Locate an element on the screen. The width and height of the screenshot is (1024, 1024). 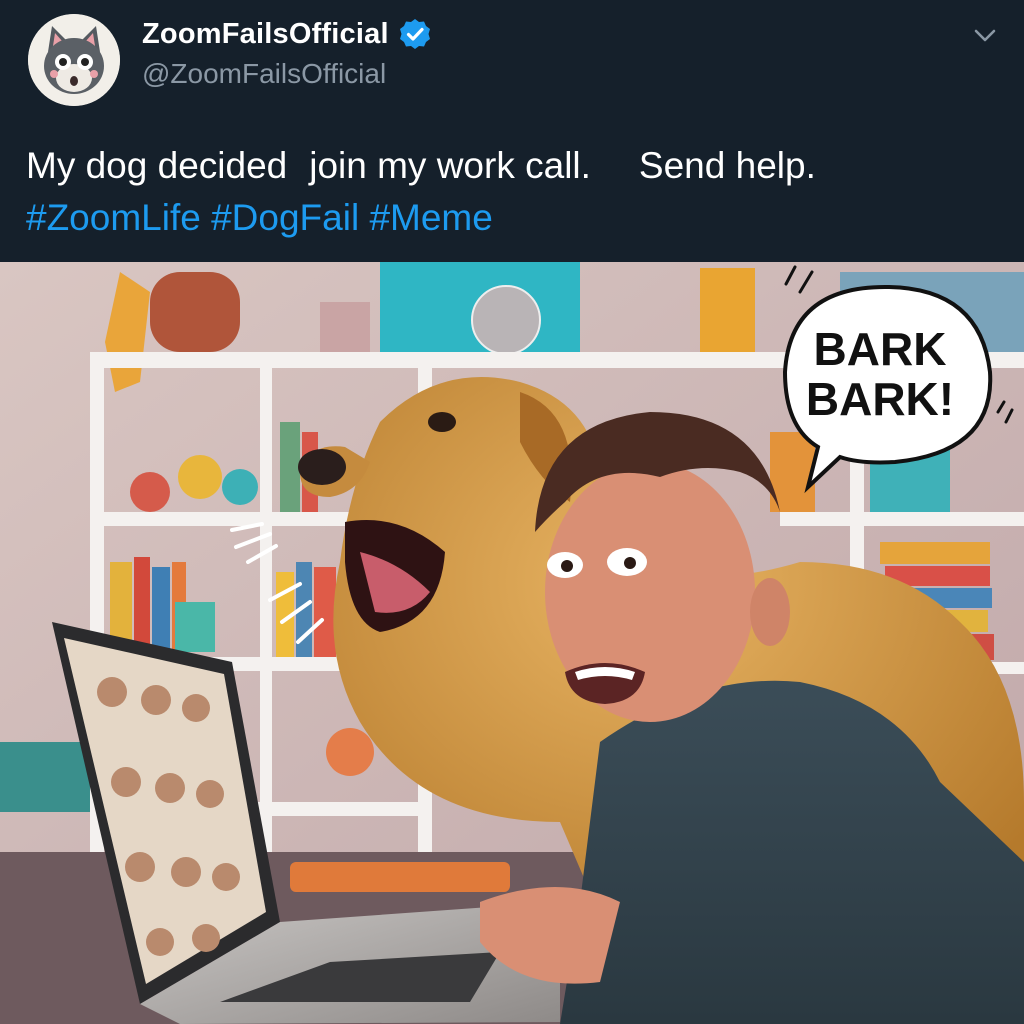
toy-left-edge is located at coordinates (45, 777).